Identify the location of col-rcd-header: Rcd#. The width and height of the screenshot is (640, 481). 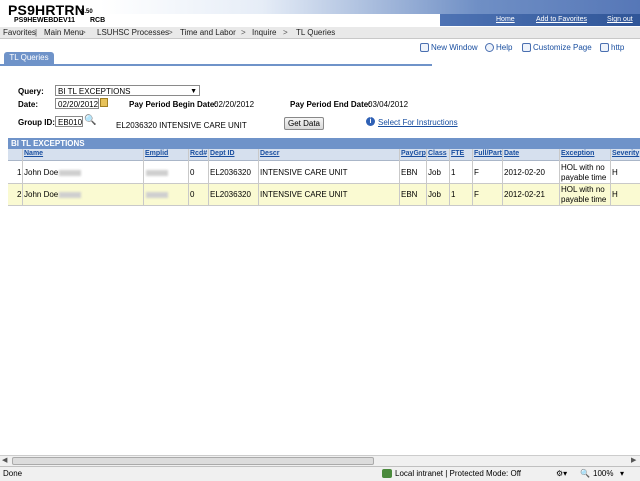
(198, 153).